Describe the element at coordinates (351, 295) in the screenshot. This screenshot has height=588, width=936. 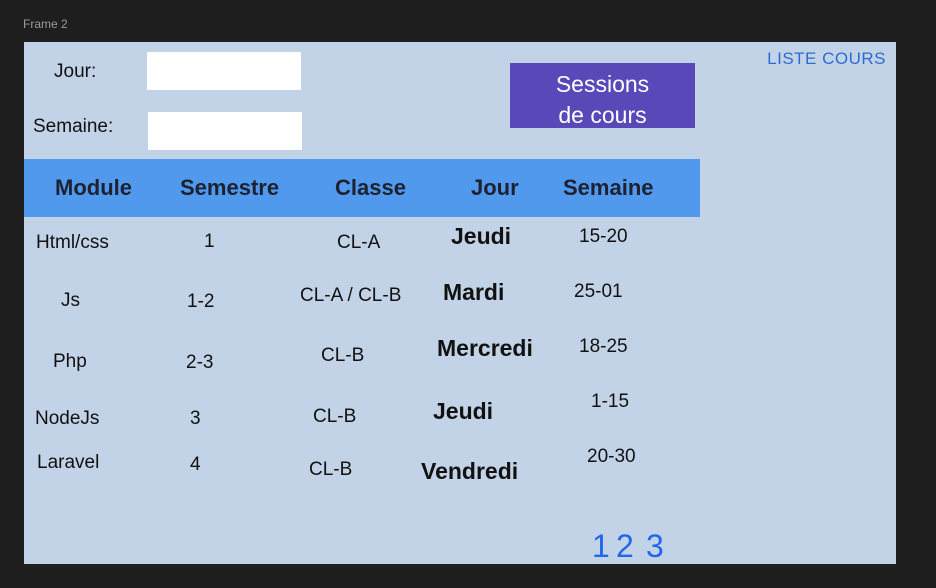
I see `cell-classe: CL-A / CL-B` at that location.